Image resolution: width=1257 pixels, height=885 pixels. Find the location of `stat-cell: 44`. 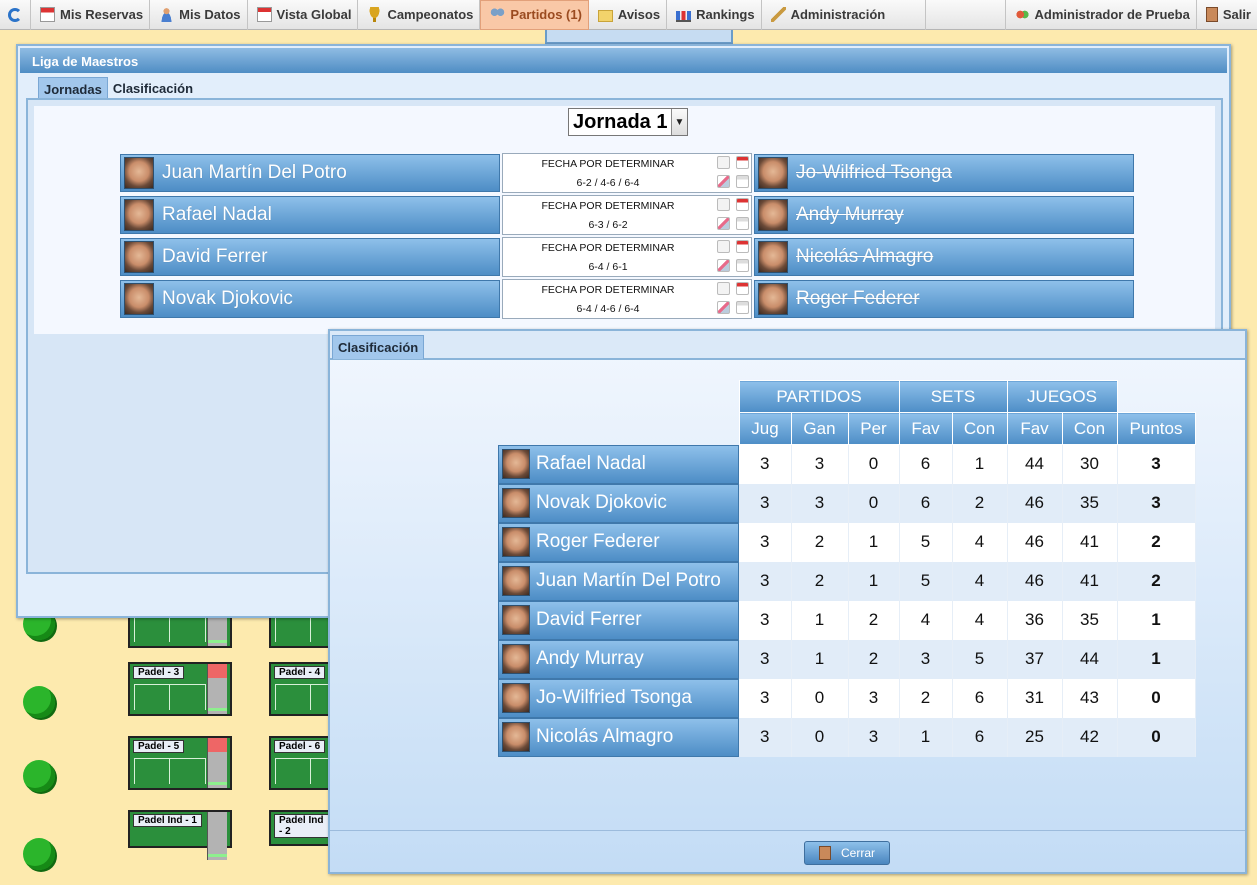

stat-cell: 44 is located at coordinates (1035, 464).